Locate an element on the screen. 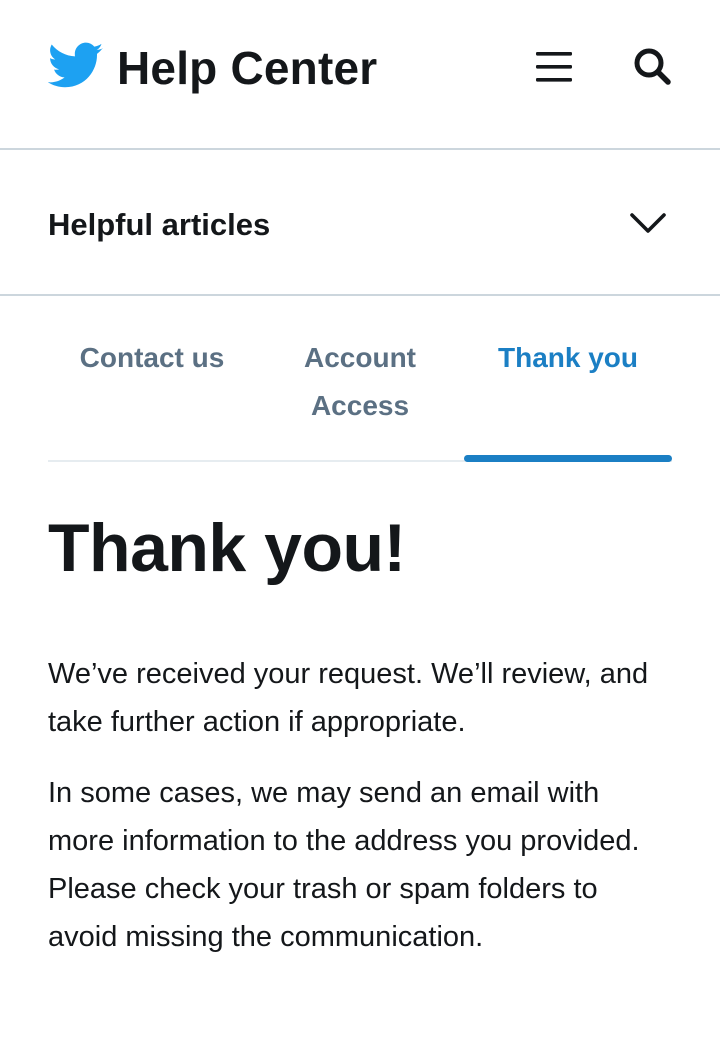 This screenshot has height=1059, width=720. helpful-articles-dropdown: Helpful articles is located at coordinates (360, 223).